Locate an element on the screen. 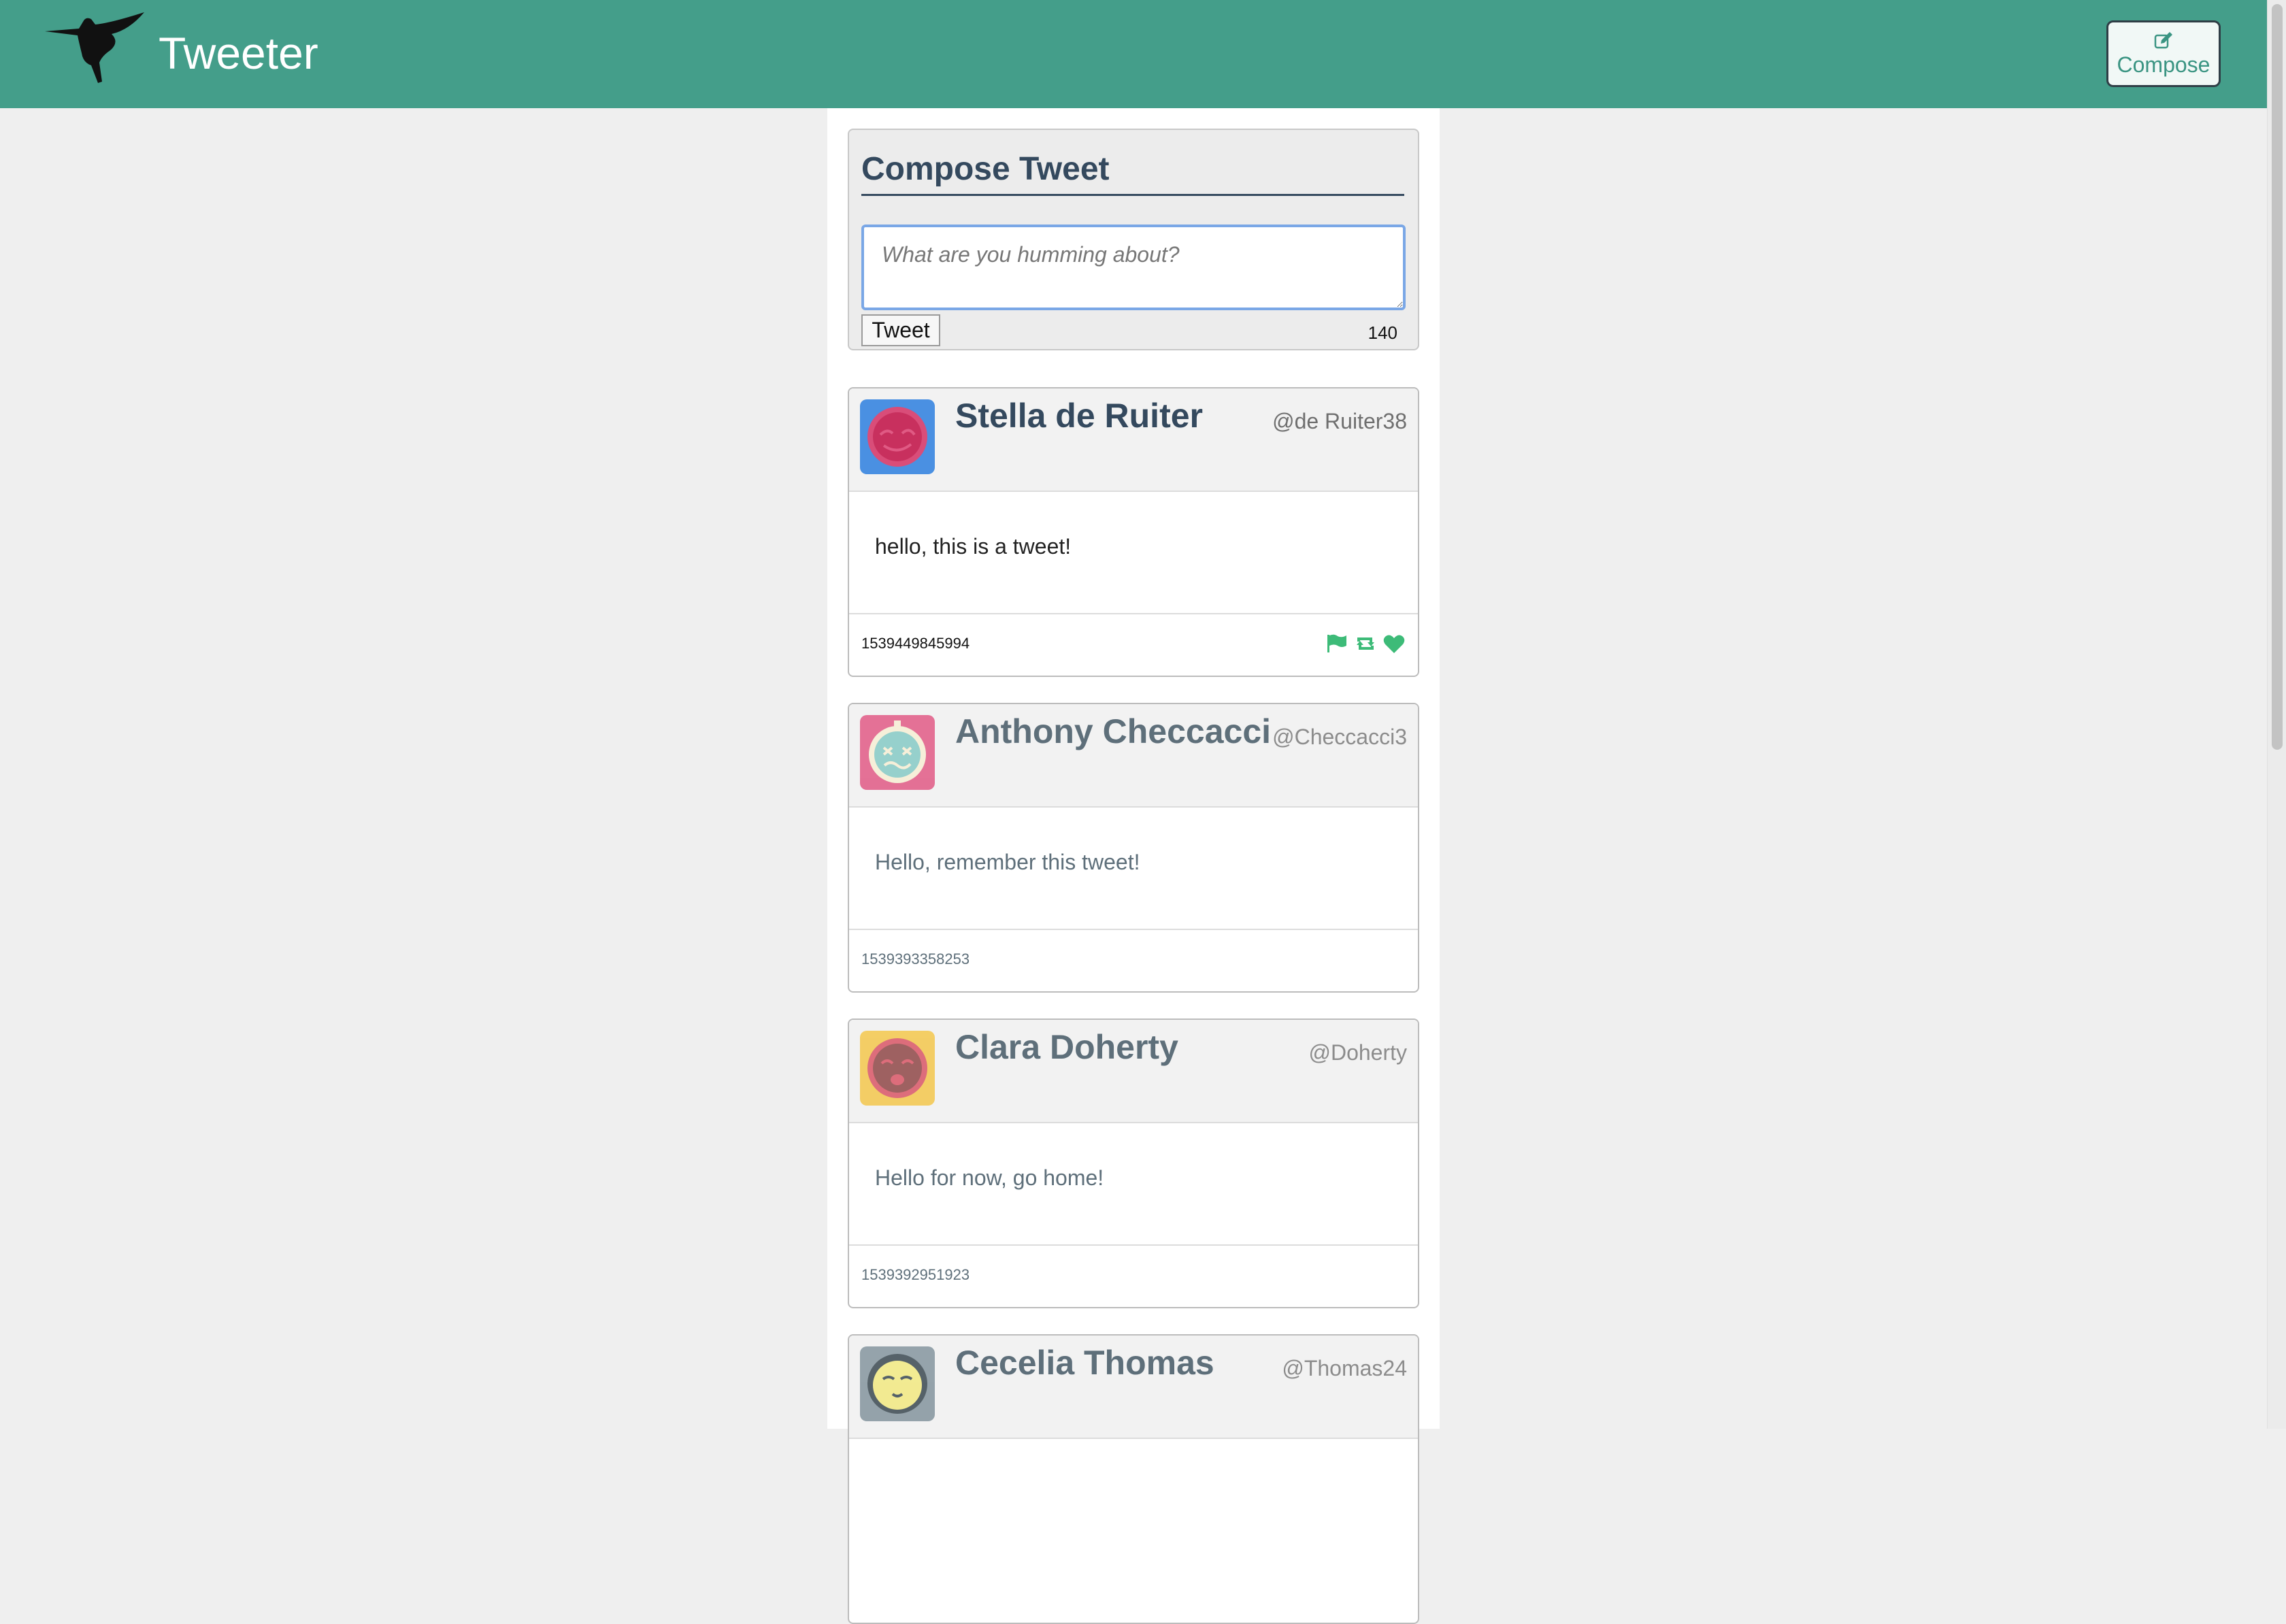 The width and height of the screenshot is (2286, 1624). compose-label: Compose is located at coordinates (2163, 64).